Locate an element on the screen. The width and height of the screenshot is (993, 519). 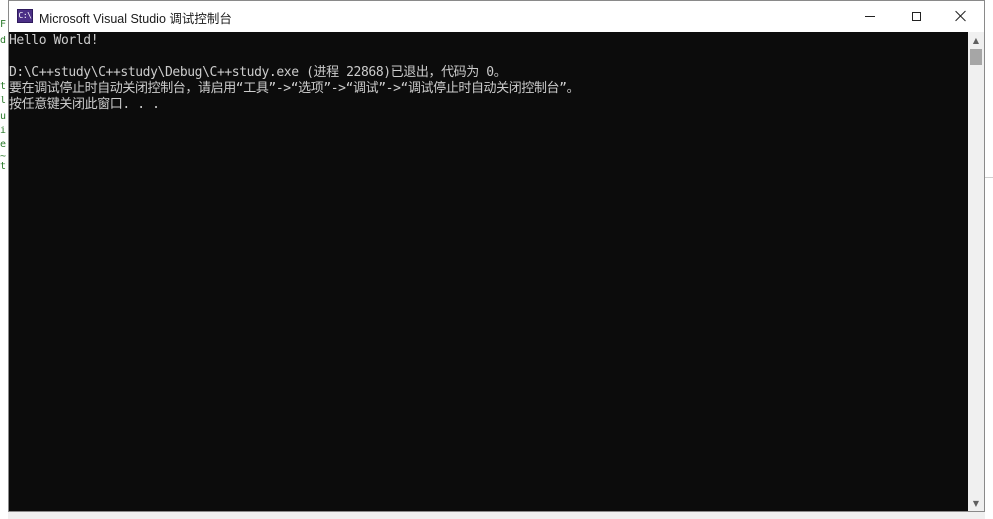
minimize-button is located at coordinates (870, 16).